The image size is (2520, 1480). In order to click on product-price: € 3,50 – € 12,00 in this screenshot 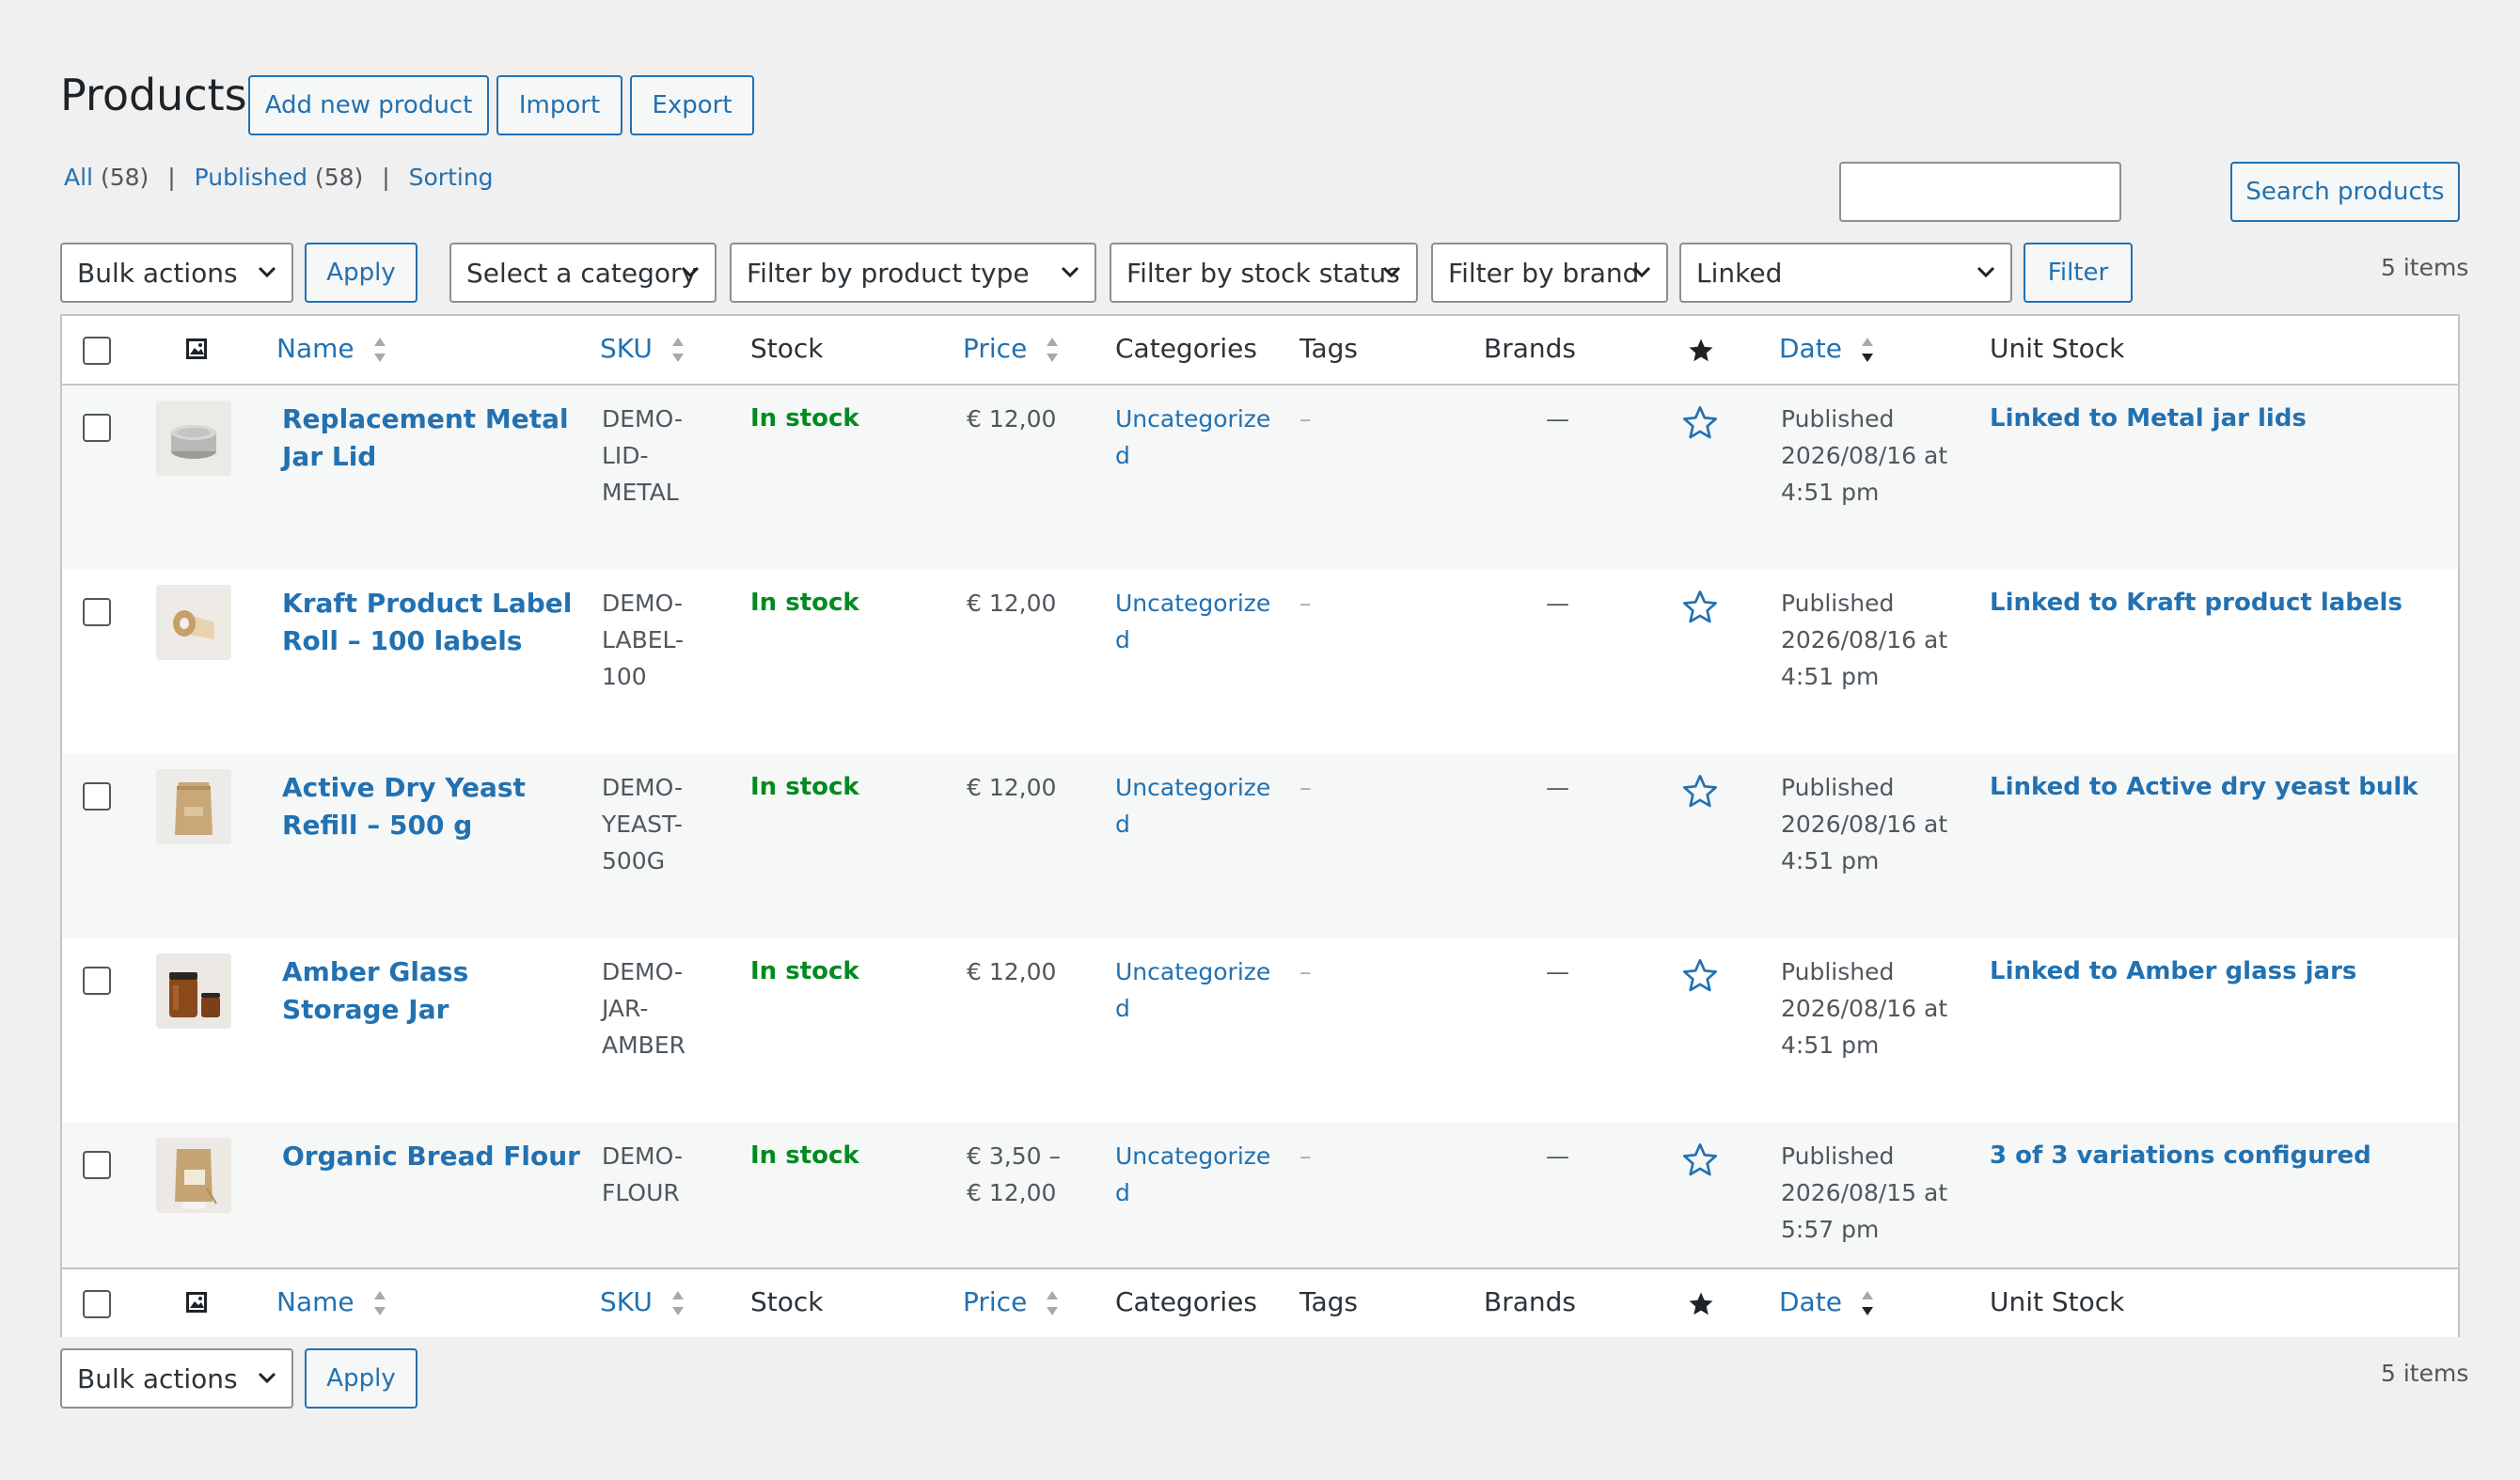, I will do `click(1014, 1174)`.